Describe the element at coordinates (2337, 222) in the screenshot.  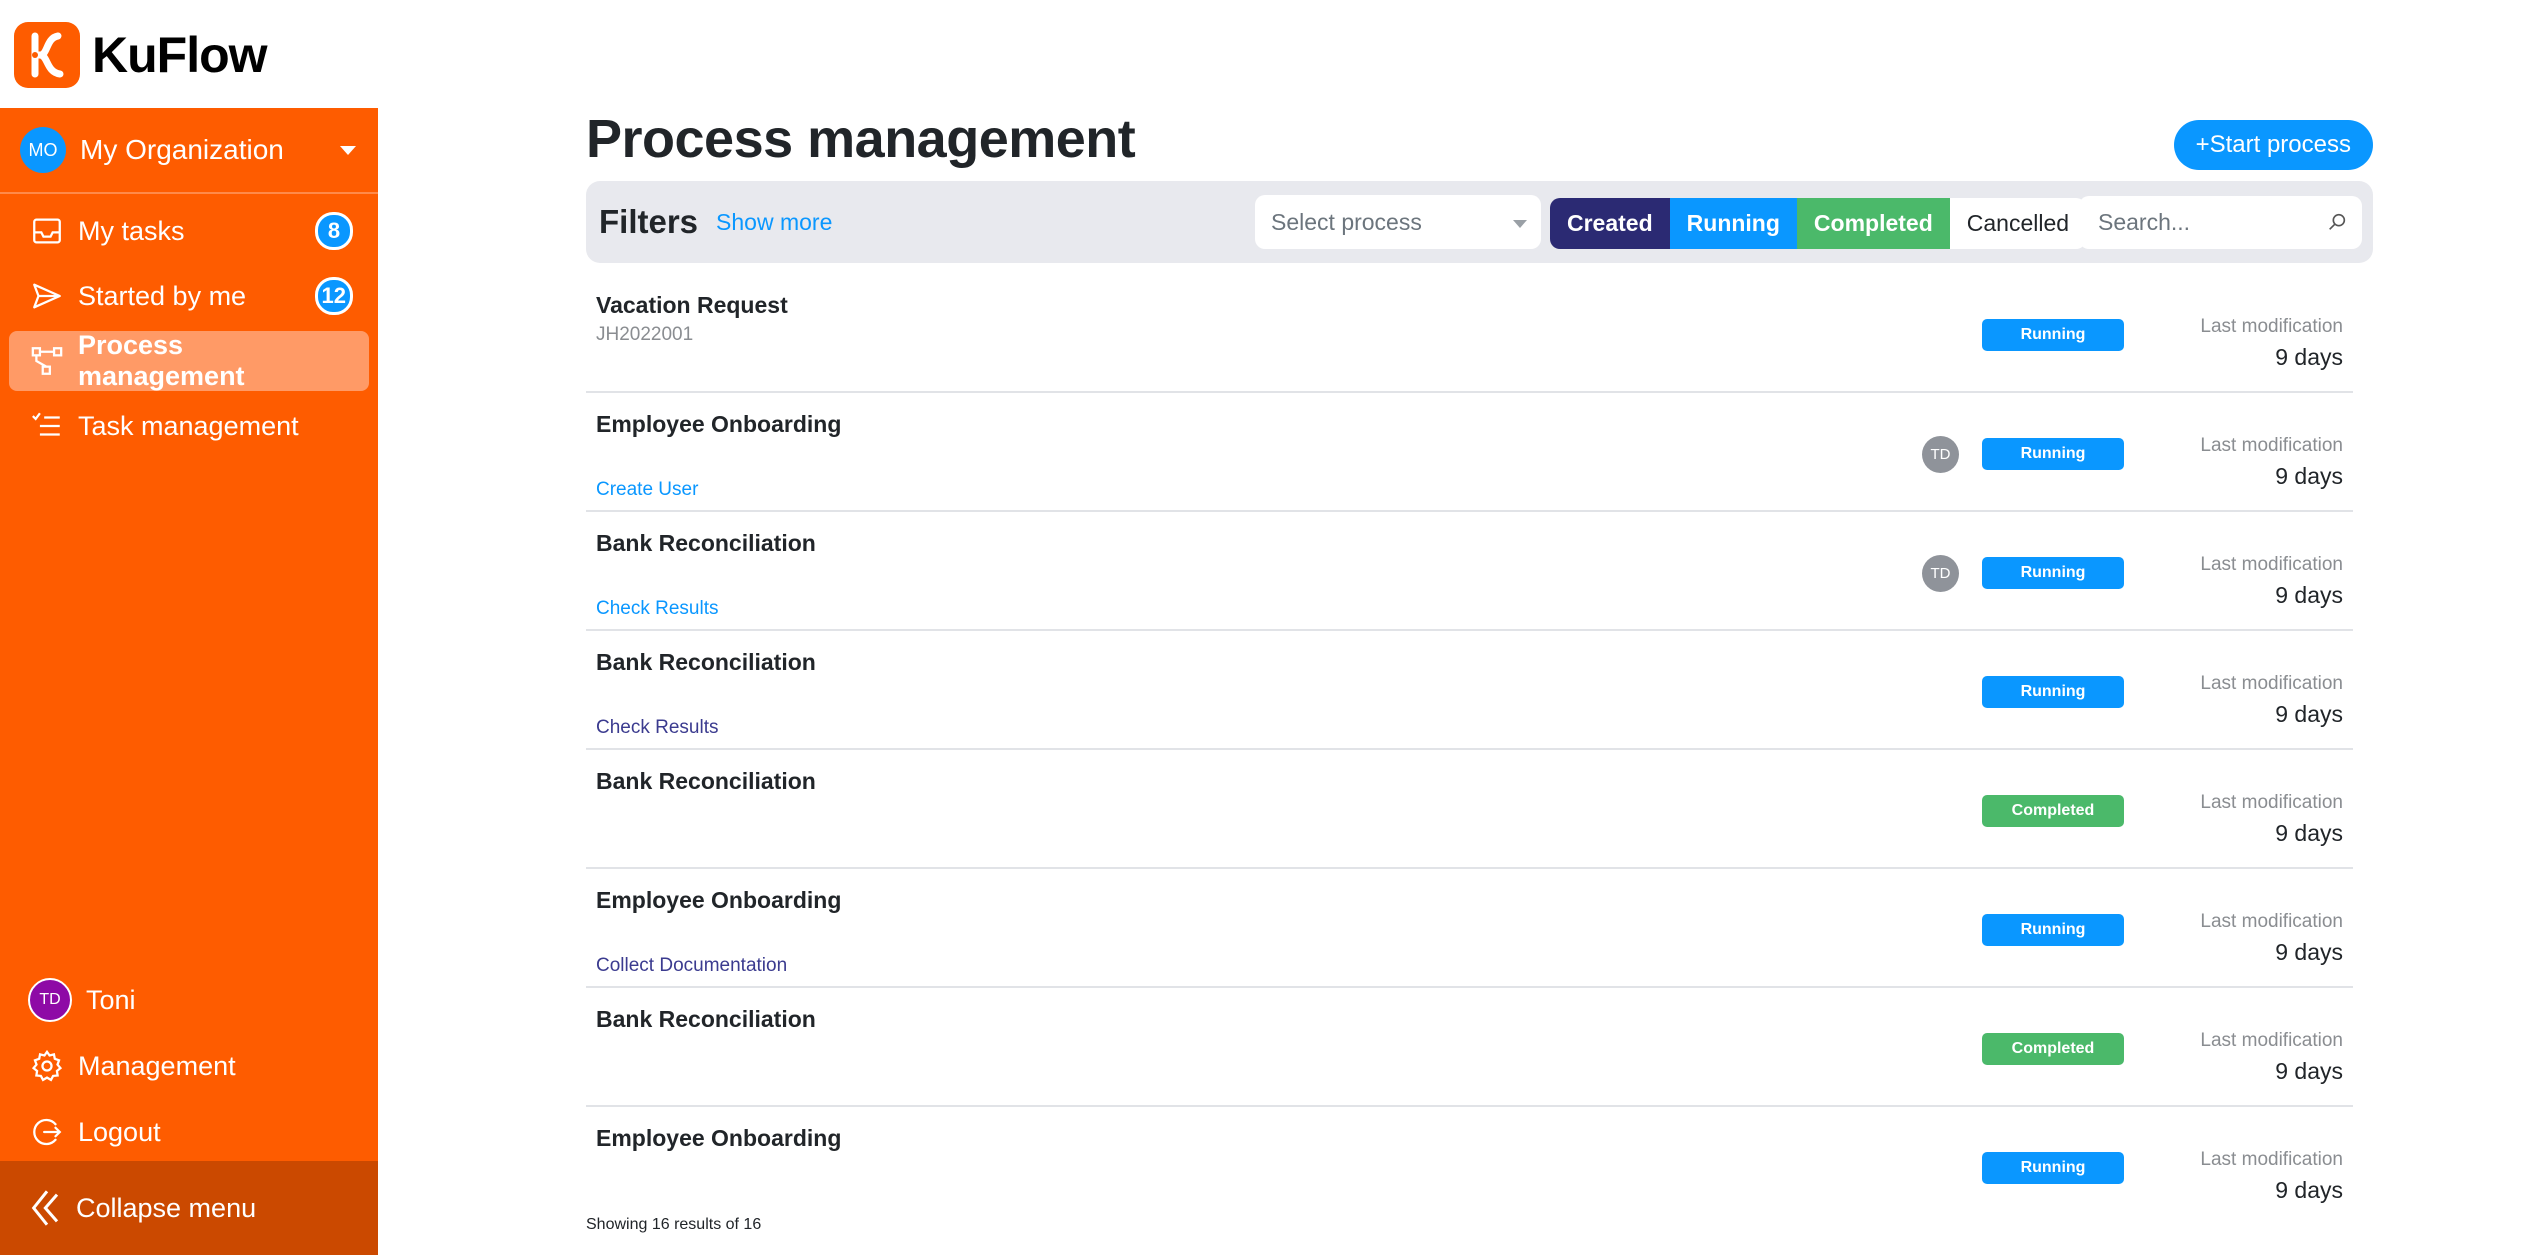
I see `search-icon` at that location.